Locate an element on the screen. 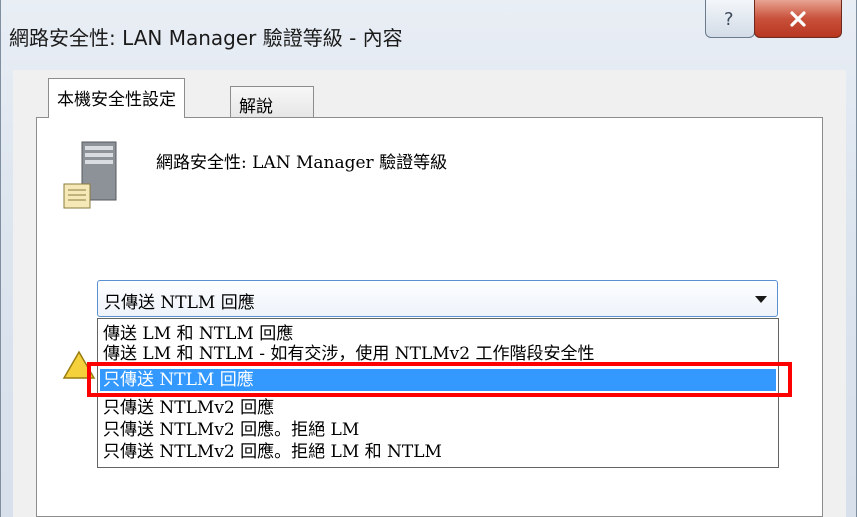 This screenshot has height=517, width=857. dropdown-option: 傳送 LM 和 NTLM 回應 is located at coordinates (438, 334).